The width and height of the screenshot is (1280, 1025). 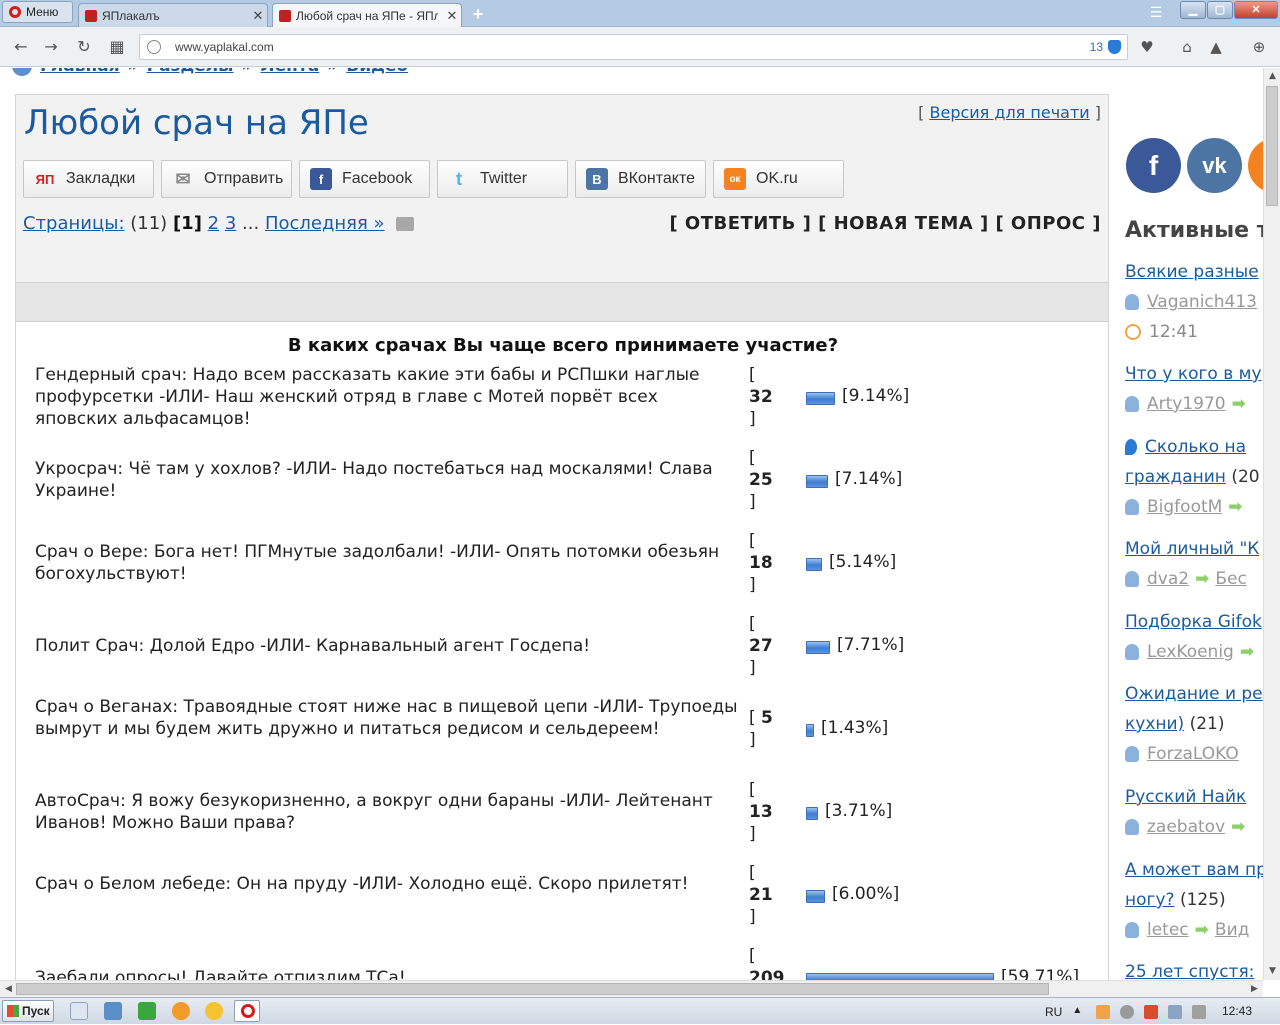 I want to click on author-link: dva2, so click(x=1168, y=579).